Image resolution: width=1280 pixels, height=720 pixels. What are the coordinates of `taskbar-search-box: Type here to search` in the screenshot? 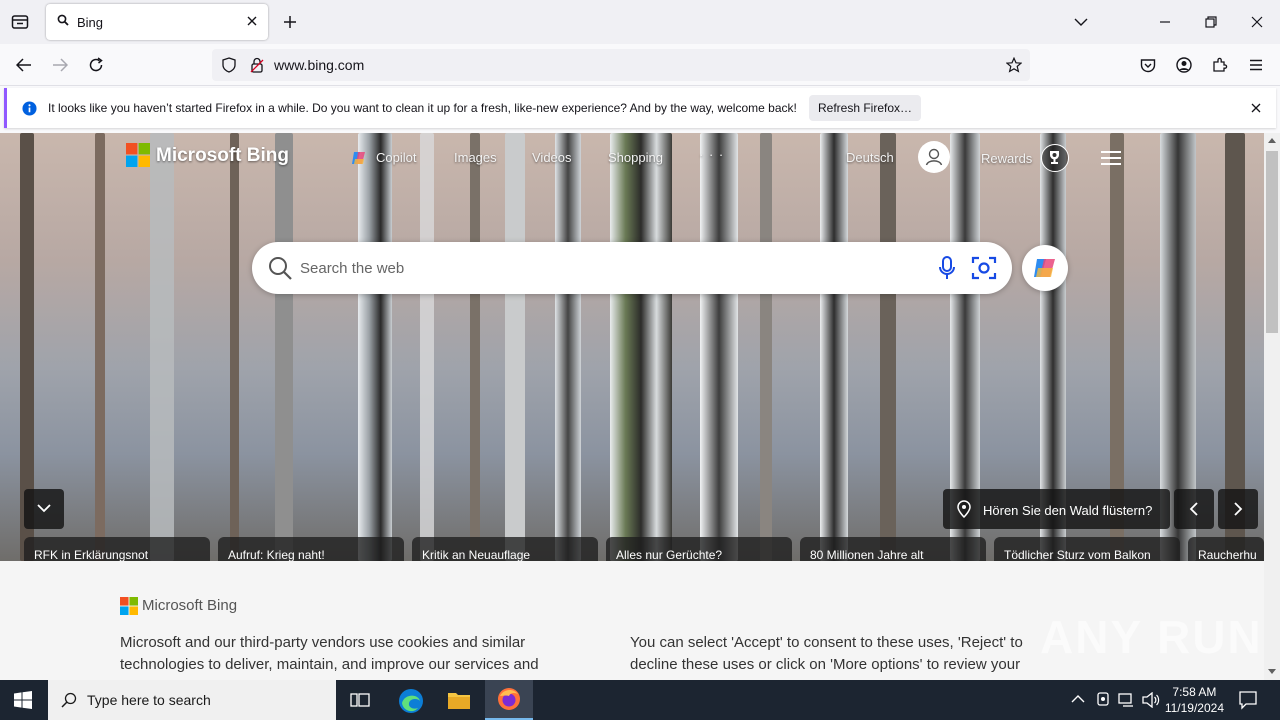 It's located at (192, 700).